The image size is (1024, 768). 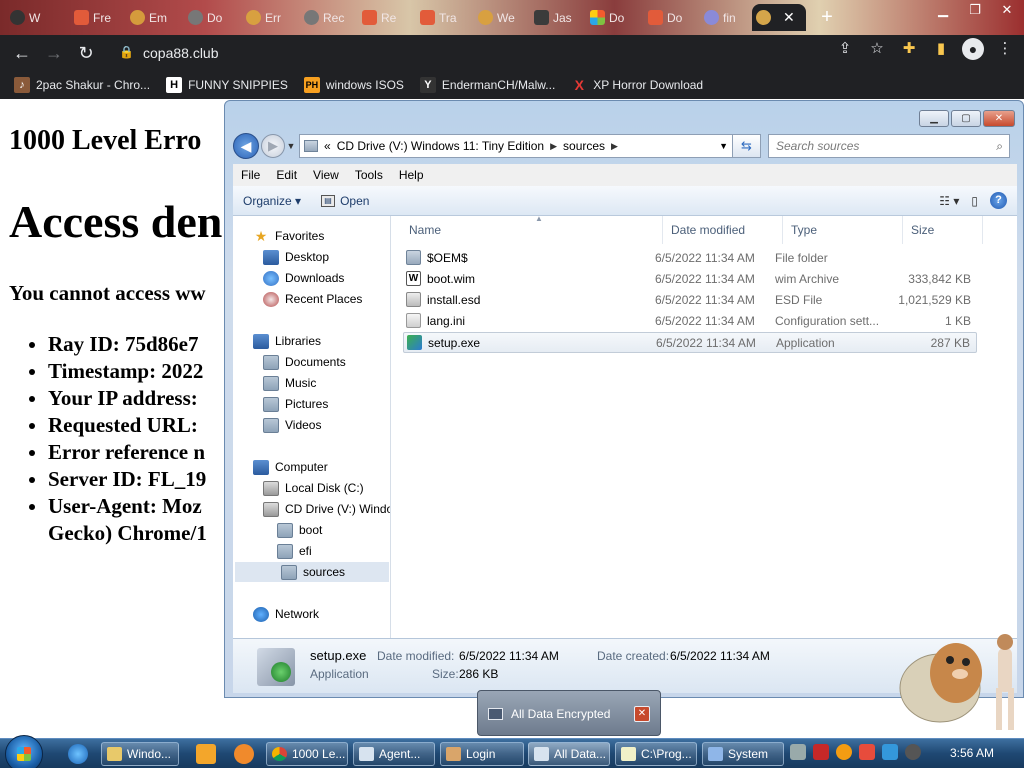 I want to click on browser-tab: We, so click(x=500, y=17).